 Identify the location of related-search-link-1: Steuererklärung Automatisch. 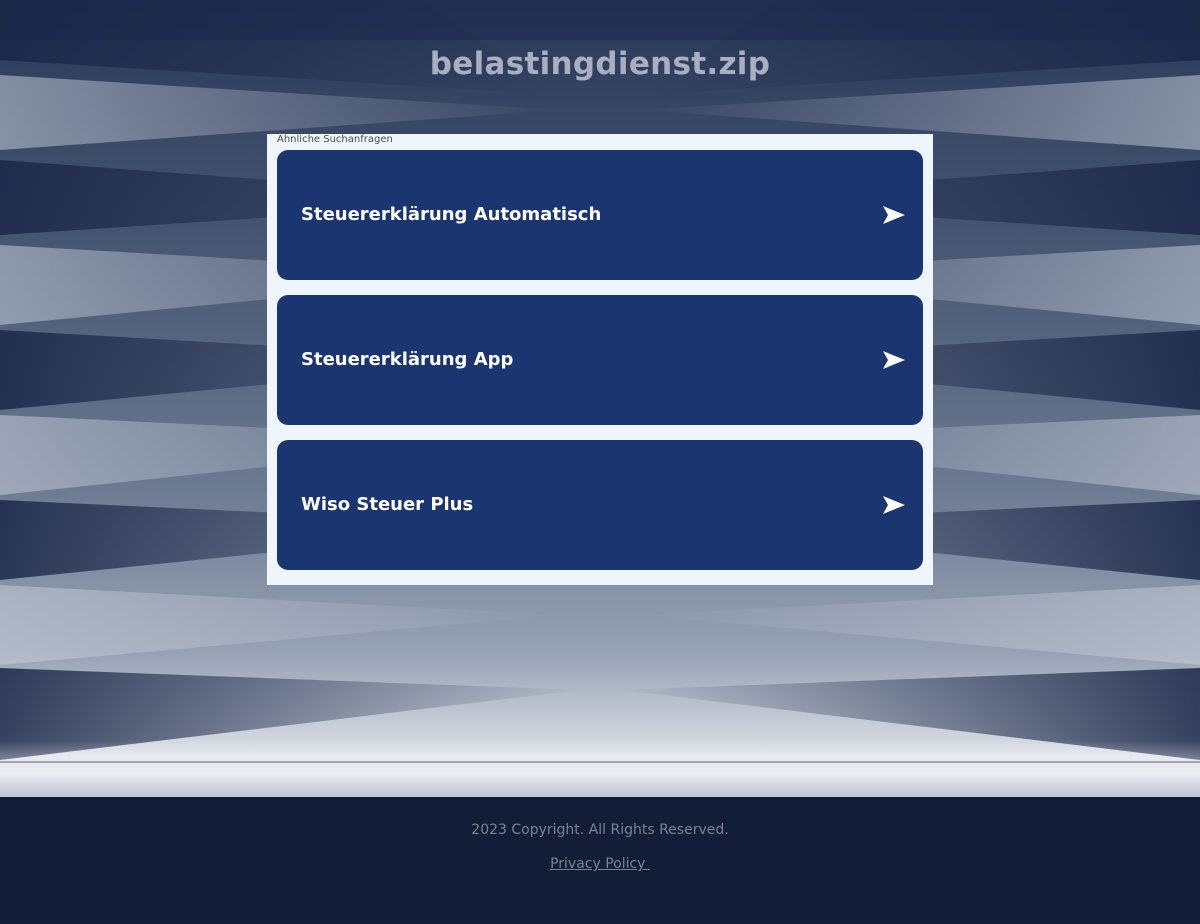
(600, 215).